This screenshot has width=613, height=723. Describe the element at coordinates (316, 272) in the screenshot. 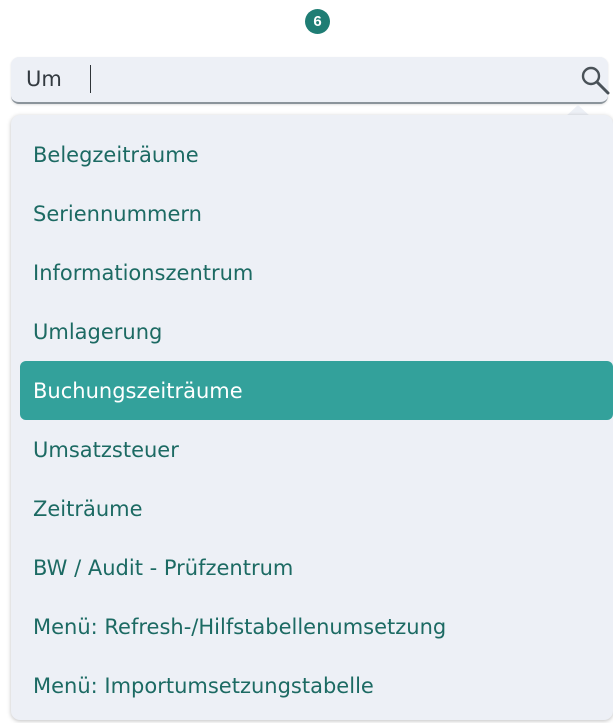

I see `result-item: Informationszentrum` at that location.